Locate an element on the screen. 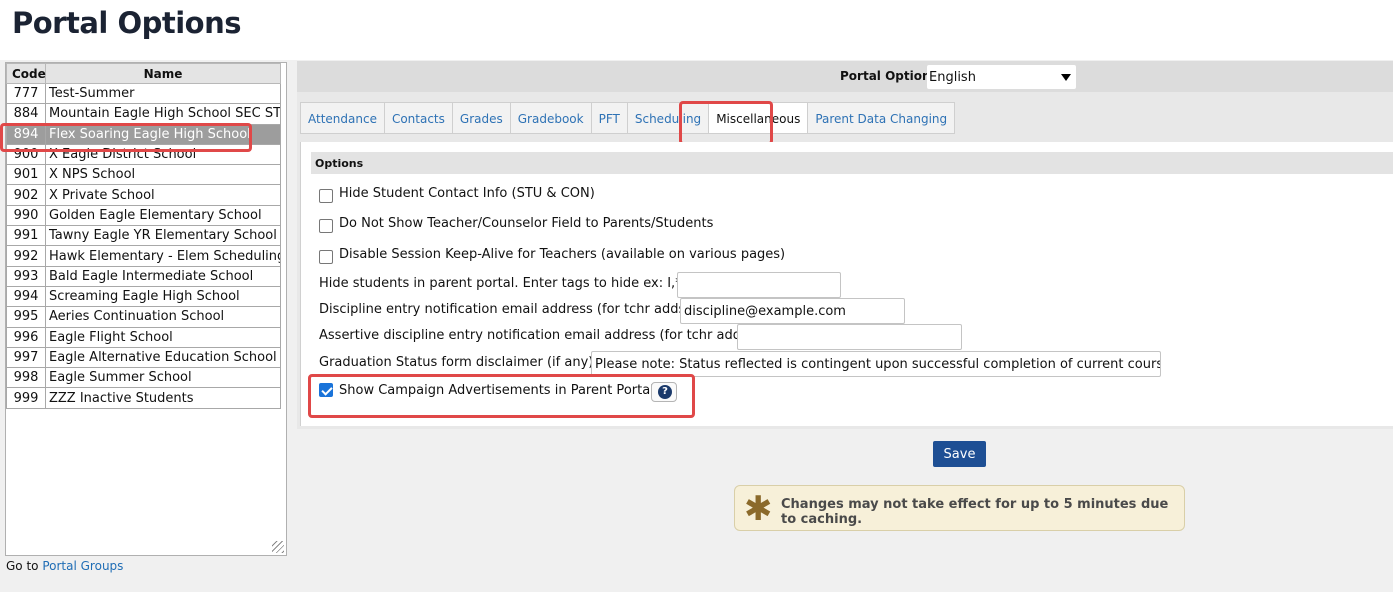 Image resolution: width=1393 pixels, height=592 pixels. school-code: 894 is located at coordinates (26, 134).